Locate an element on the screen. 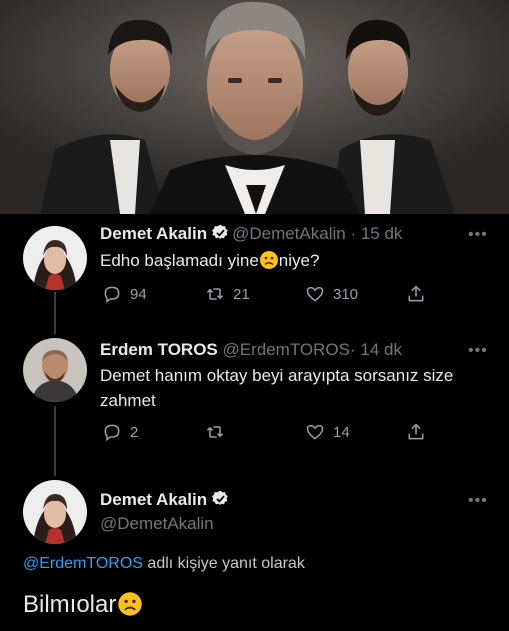  reply-button: 2 is located at coordinates (120, 432).